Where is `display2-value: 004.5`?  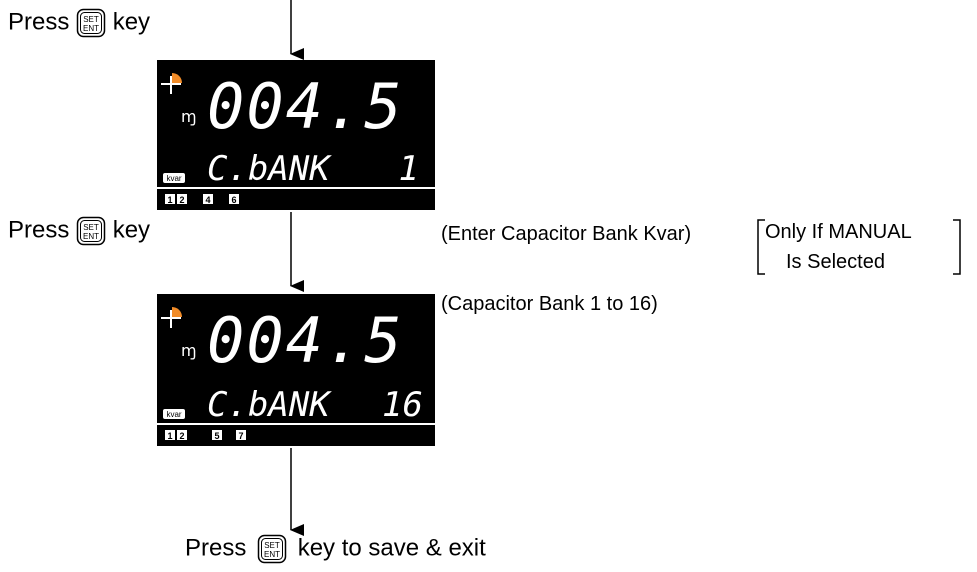
display2-value: 004.5 is located at coordinates (305, 340).